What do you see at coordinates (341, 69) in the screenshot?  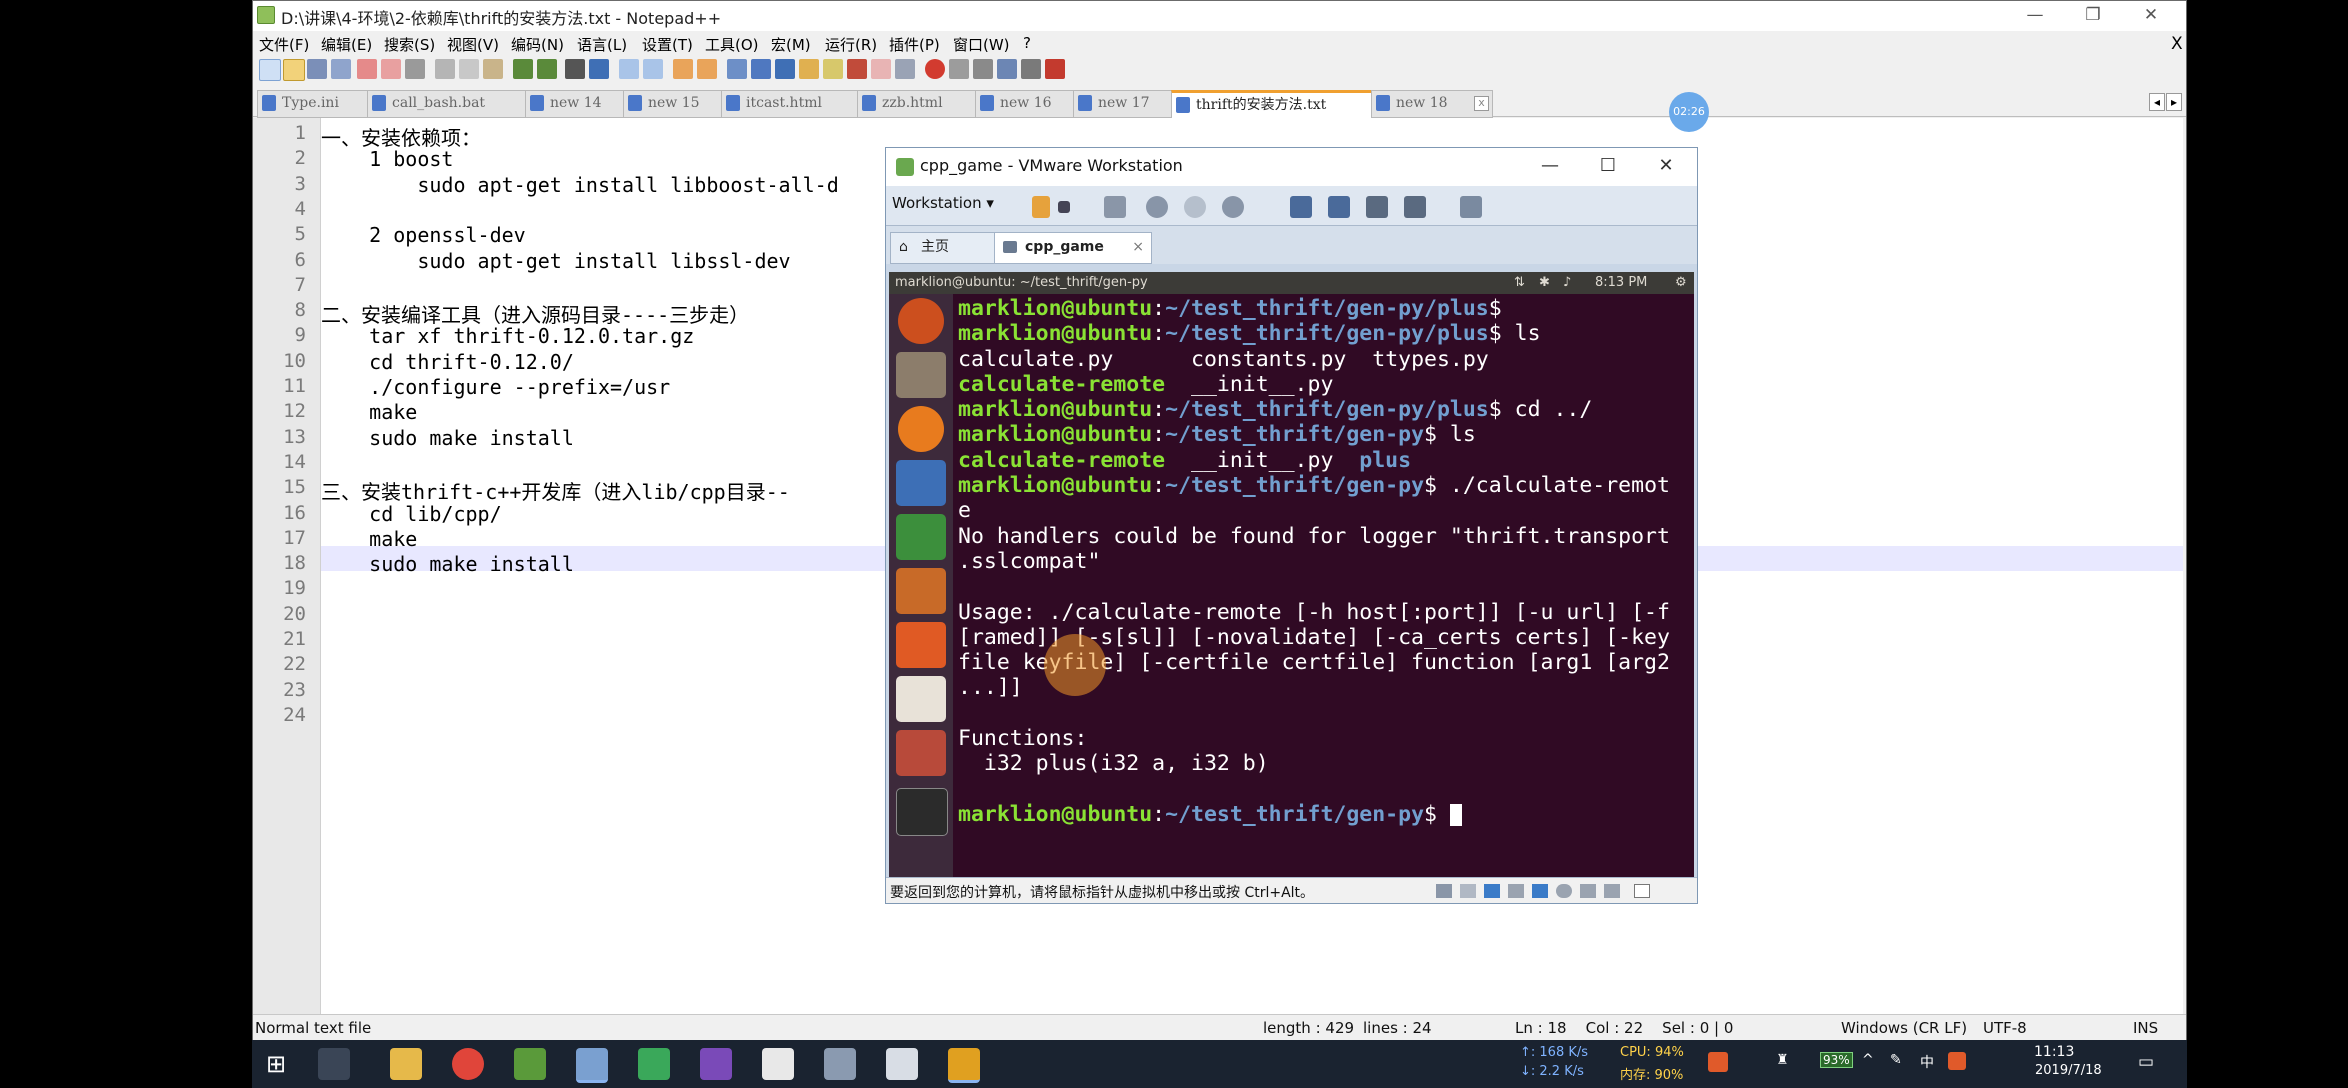 I see `save-all-icon` at bounding box center [341, 69].